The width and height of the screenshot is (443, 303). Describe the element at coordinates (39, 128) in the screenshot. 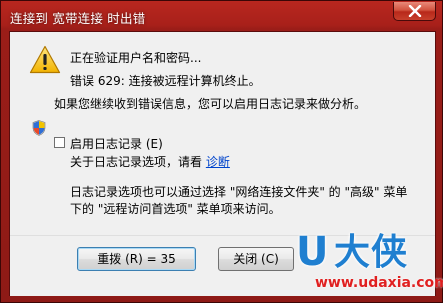

I see `shield-icon` at that location.